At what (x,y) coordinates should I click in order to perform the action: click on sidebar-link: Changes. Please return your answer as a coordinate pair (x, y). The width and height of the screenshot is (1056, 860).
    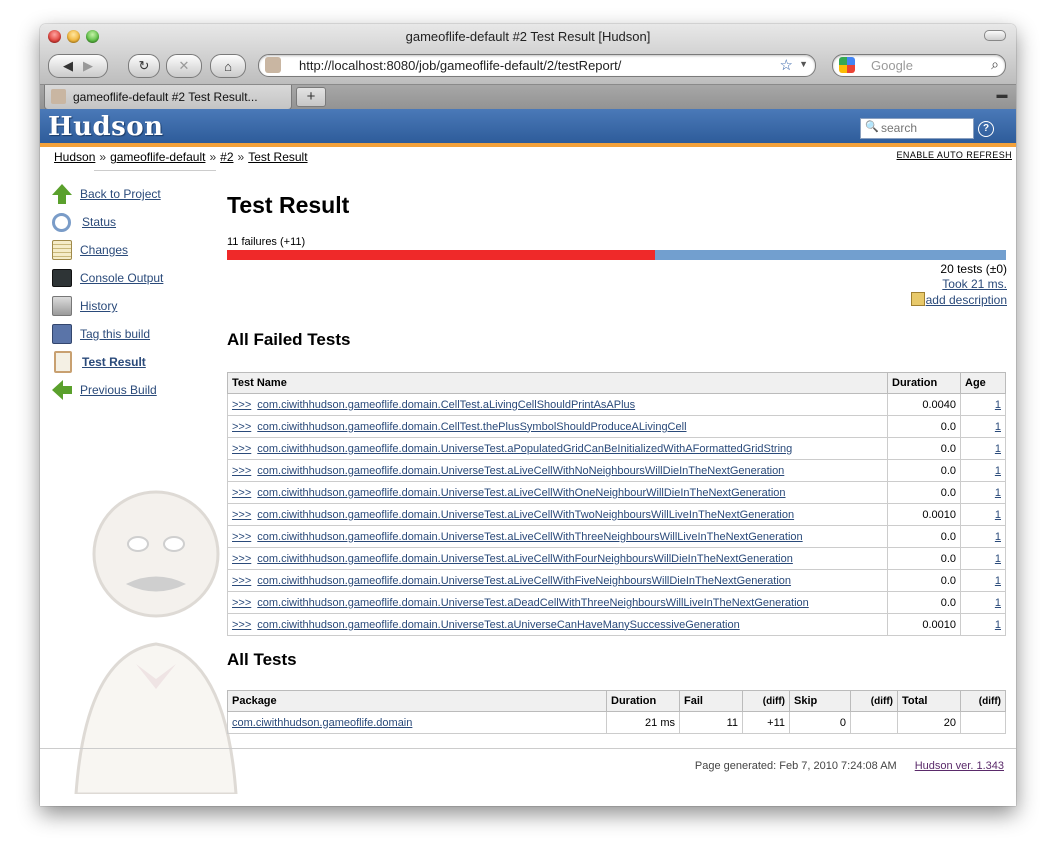
    Looking at the image, I should click on (104, 250).